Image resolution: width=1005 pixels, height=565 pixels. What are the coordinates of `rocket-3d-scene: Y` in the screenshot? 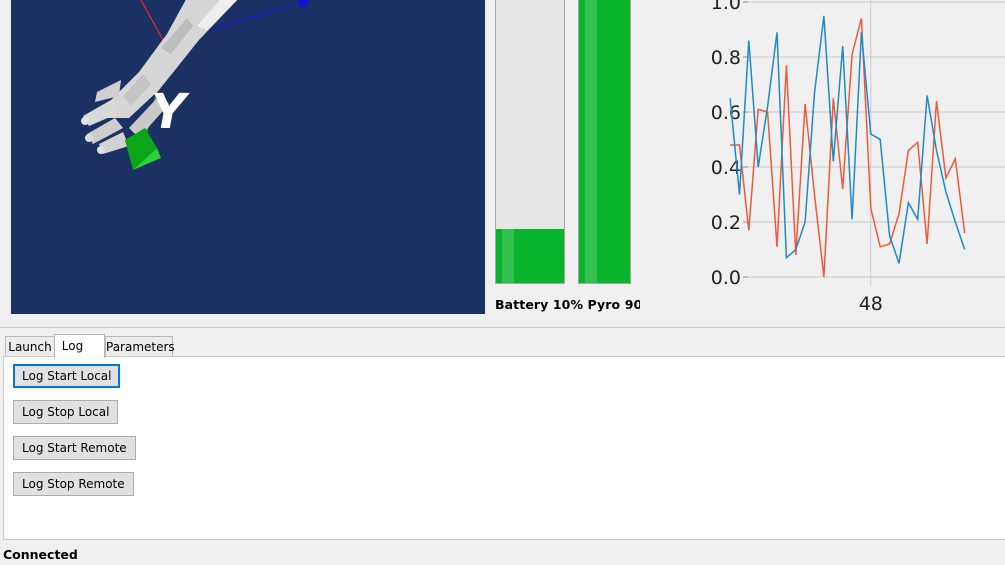 It's located at (195, 85).